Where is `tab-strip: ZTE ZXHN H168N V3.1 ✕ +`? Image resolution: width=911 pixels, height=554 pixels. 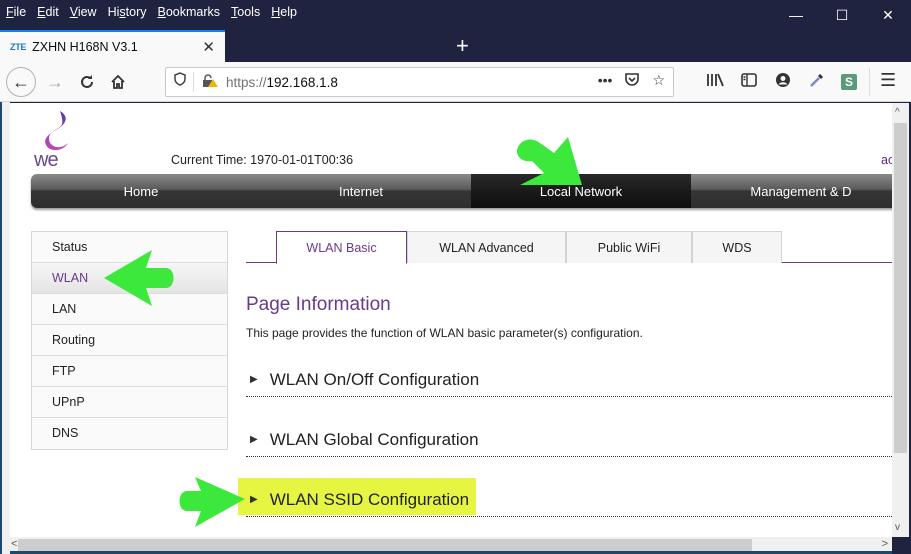 tab-strip: ZTE ZXHN H168N V3.1 ✕ + is located at coordinates (455, 46).